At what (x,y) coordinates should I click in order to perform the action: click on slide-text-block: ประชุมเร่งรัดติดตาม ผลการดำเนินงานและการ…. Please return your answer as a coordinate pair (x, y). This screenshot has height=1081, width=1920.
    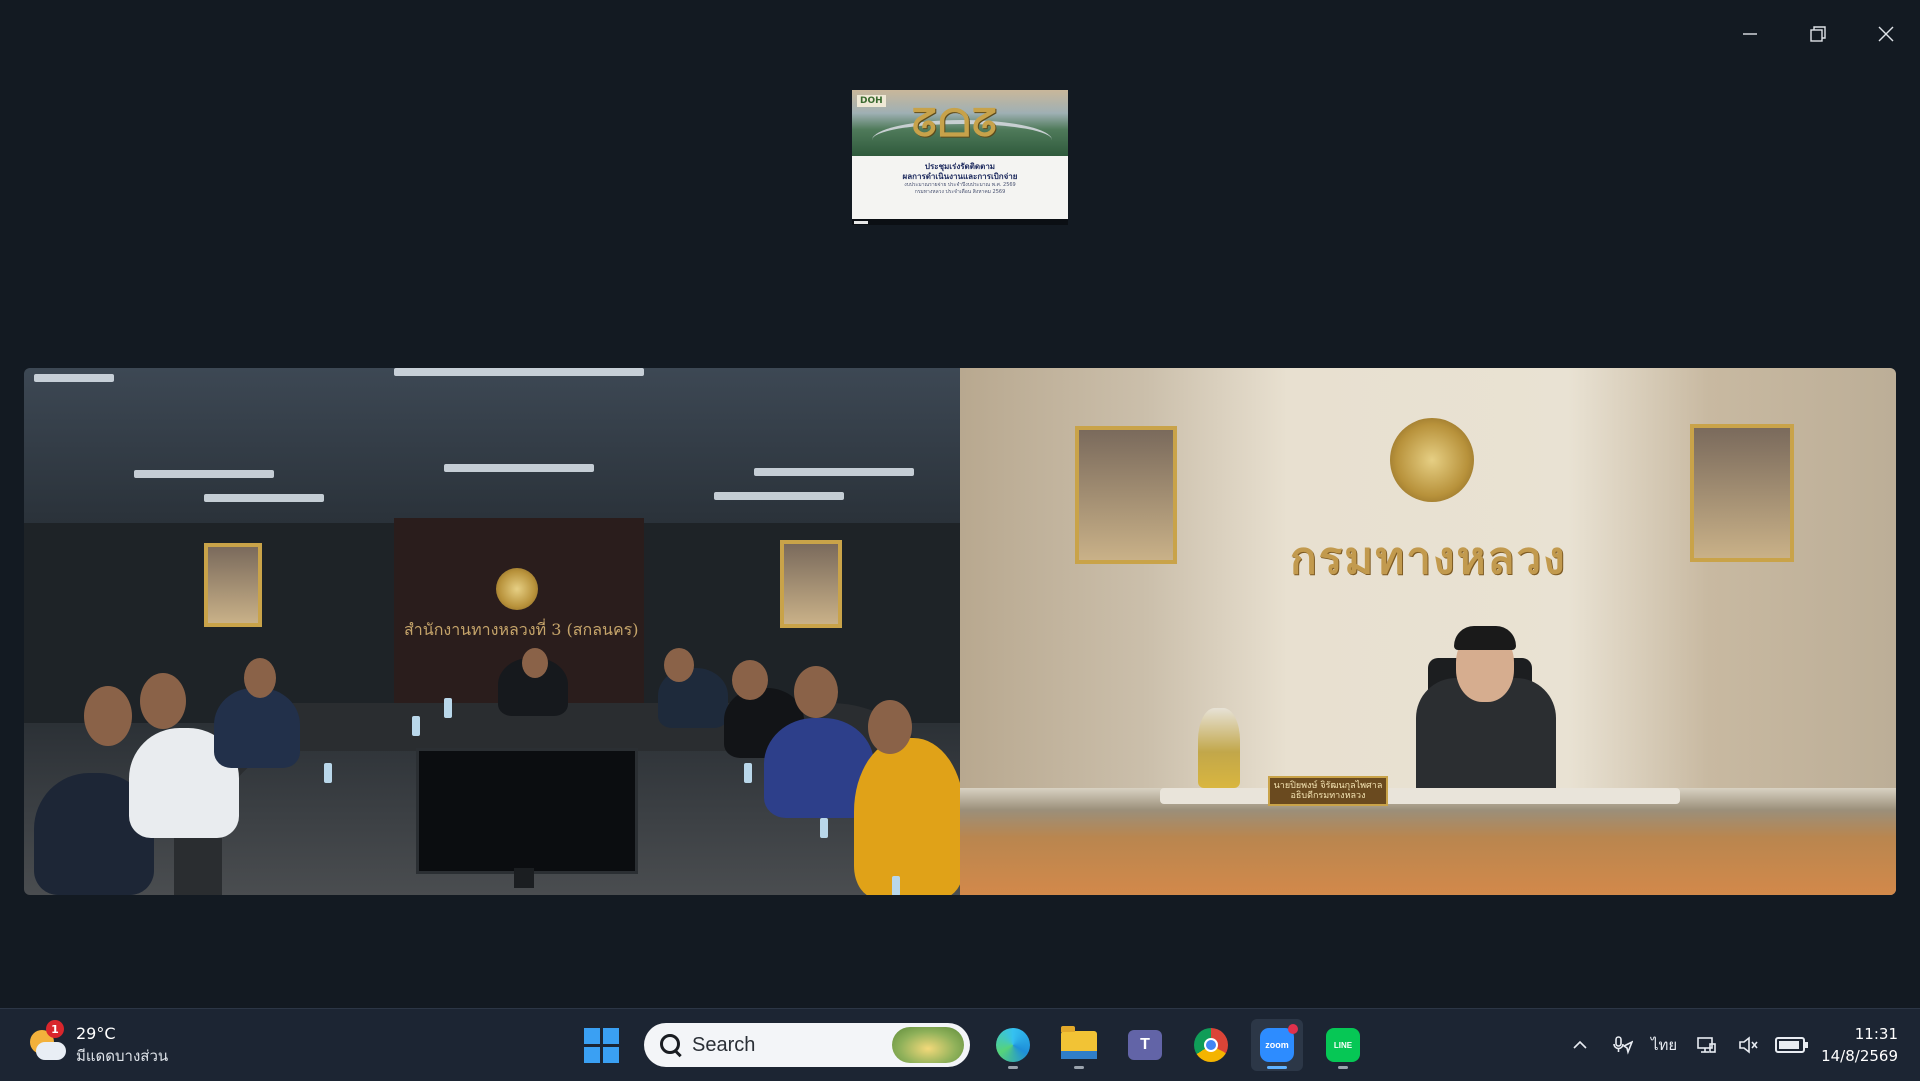
    Looking at the image, I should click on (960, 179).